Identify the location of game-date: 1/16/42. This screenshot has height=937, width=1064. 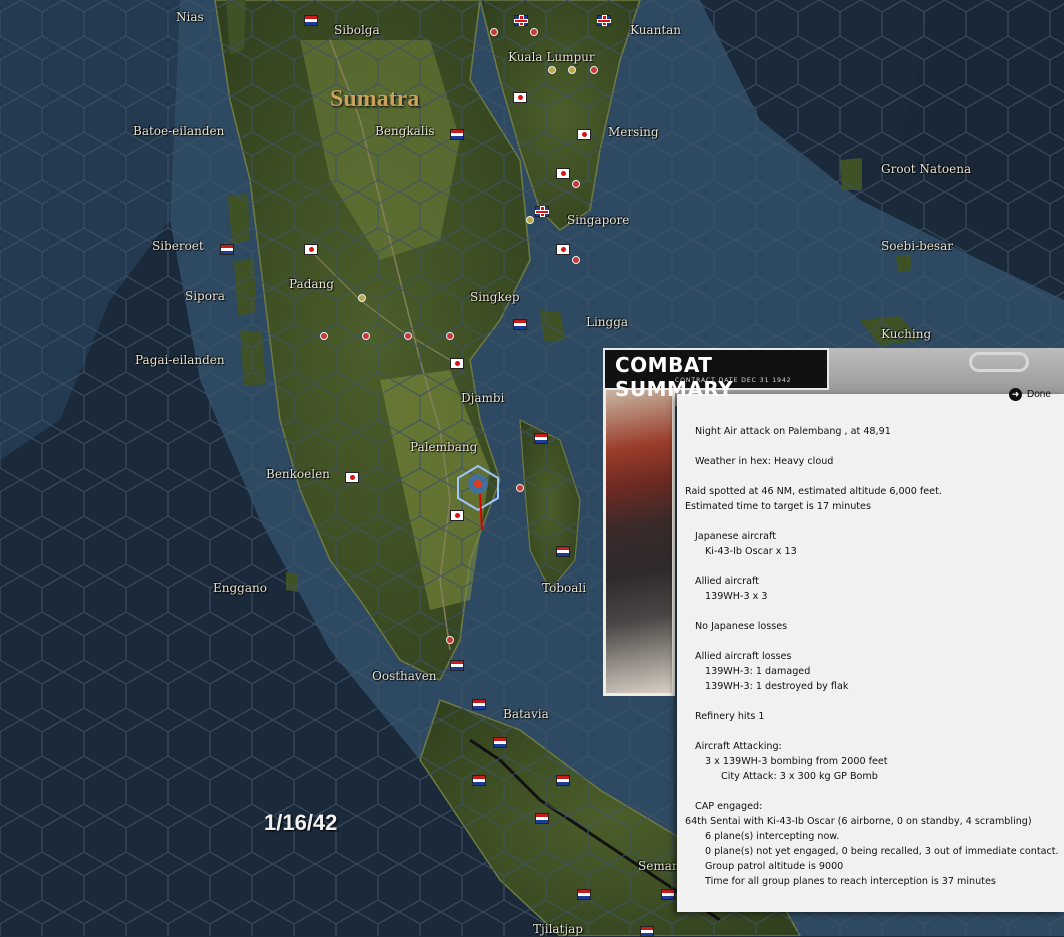
(301, 822).